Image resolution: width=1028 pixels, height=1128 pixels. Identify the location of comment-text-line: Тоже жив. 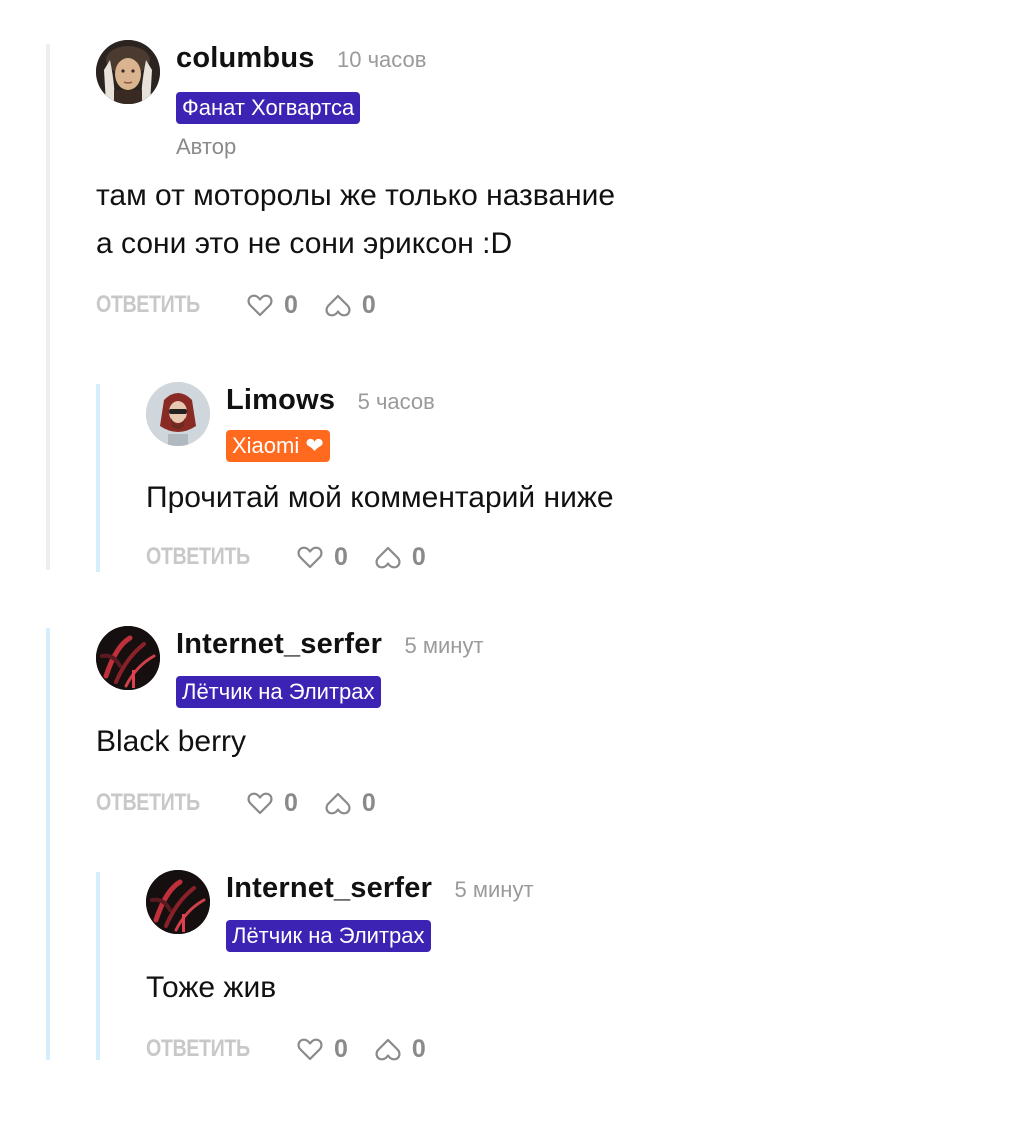
(211, 987).